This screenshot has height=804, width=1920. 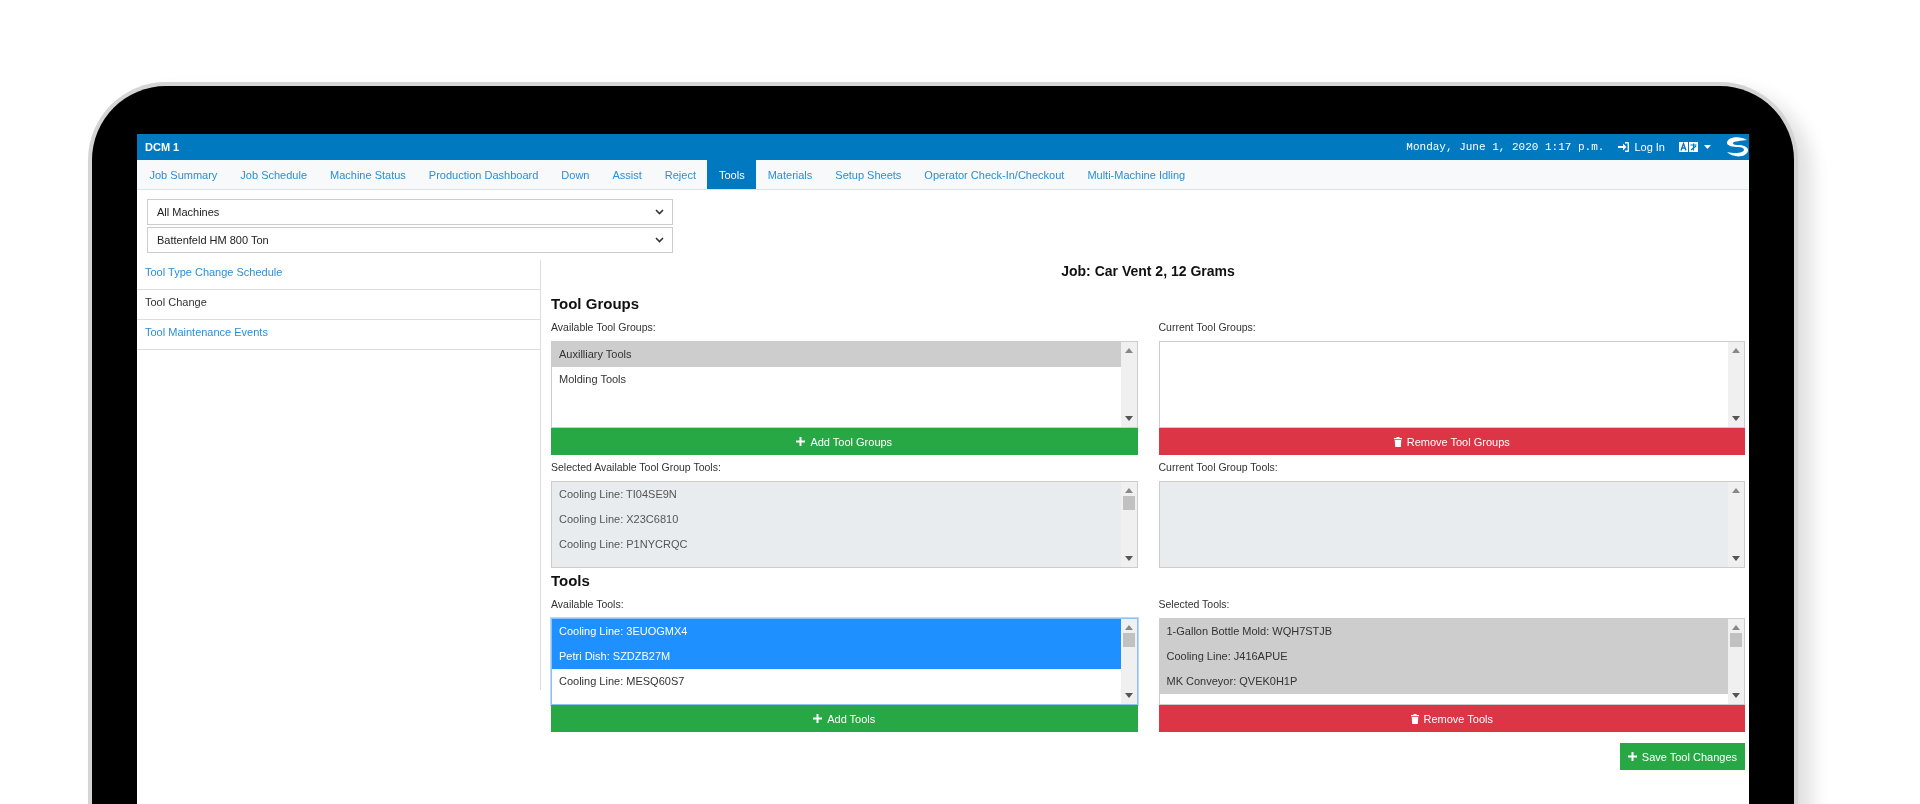 I want to click on list-box: Auxilliary Tools Molding Tools, so click(x=844, y=384).